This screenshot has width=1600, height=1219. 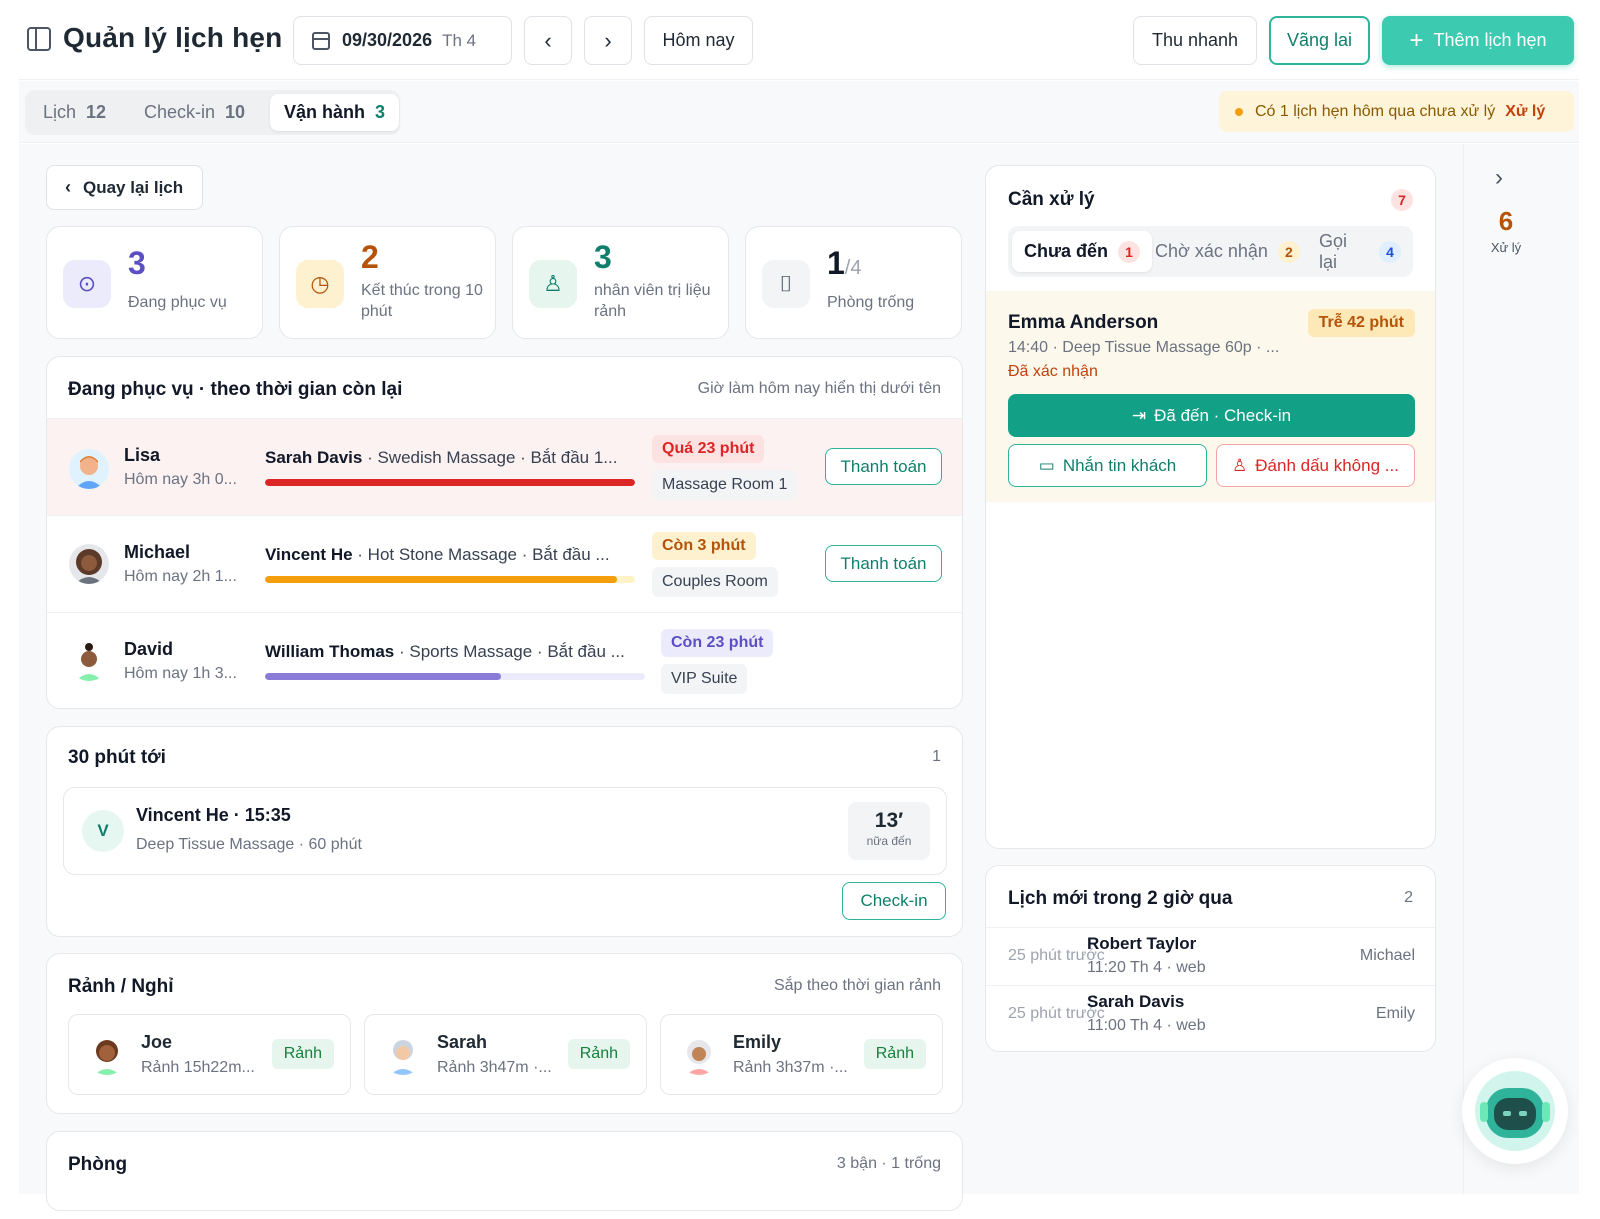 What do you see at coordinates (1082, 251) in the screenshot?
I see `tab-not-arrived: Chưa đến 1` at bounding box center [1082, 251].